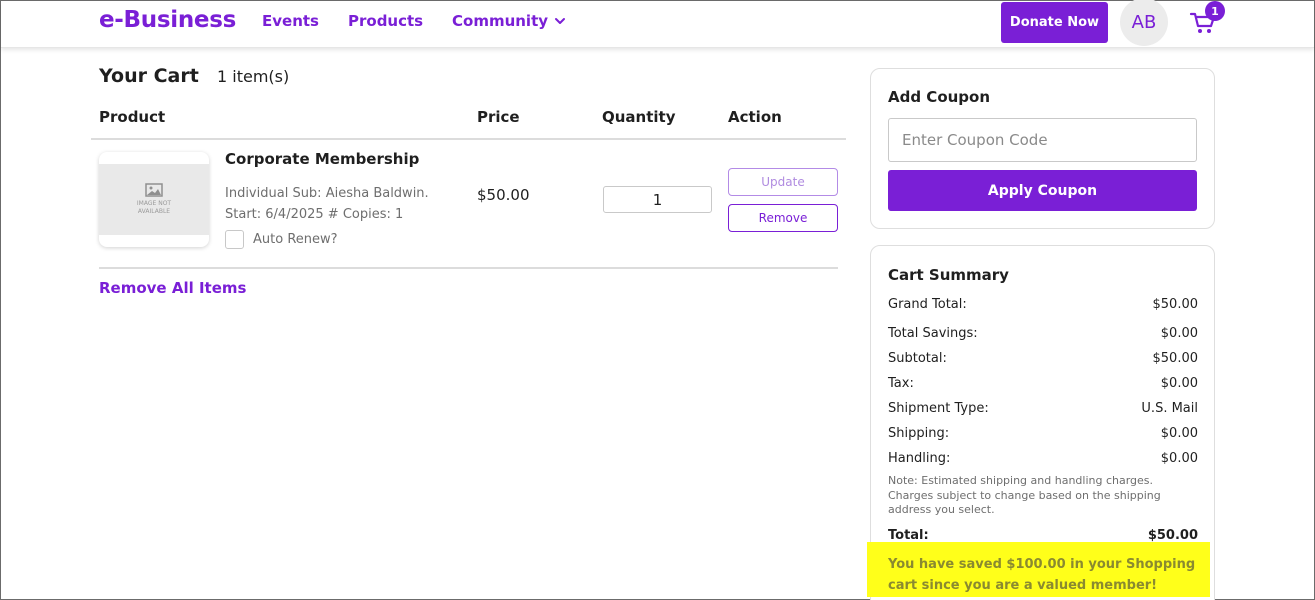 This screenshot has width=1315, height=600. What do you see at coordinates (1042, 190) in the screenshot?
I see `apply-coupon-button: Apply Coupon` at bounding box center [1042, 190].